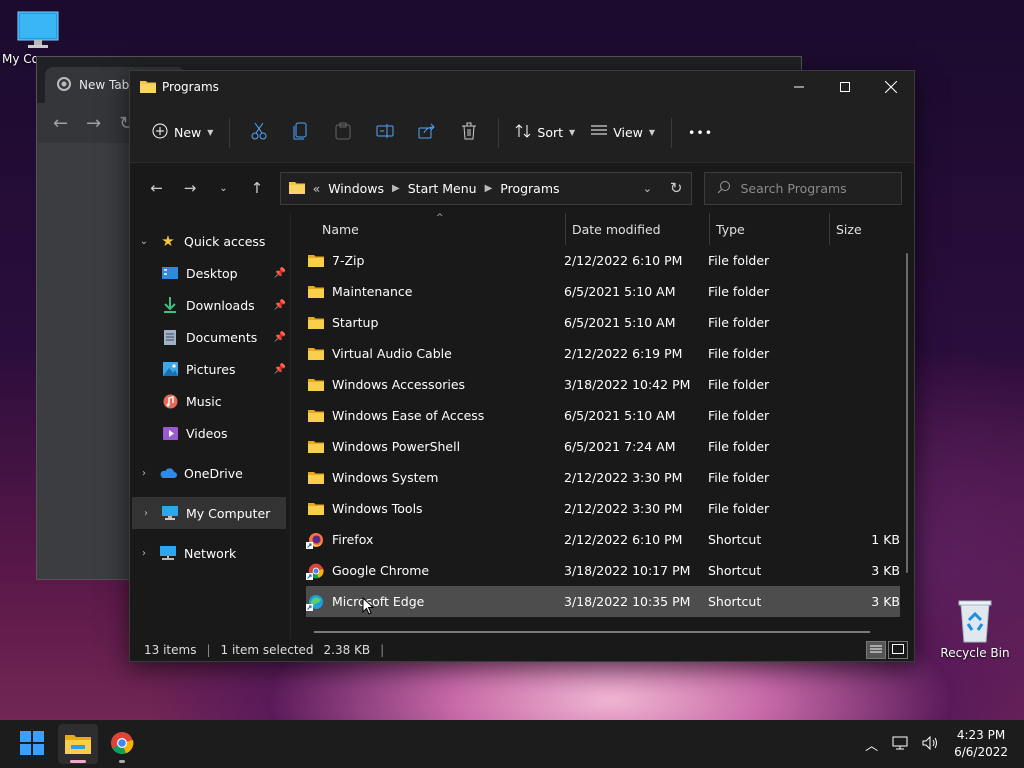 The image size is (1024, 768). What do you see at coordinates (770, 229) in the screenshot?
I see `column-header-type: Type` at bounding box center [770, 229].